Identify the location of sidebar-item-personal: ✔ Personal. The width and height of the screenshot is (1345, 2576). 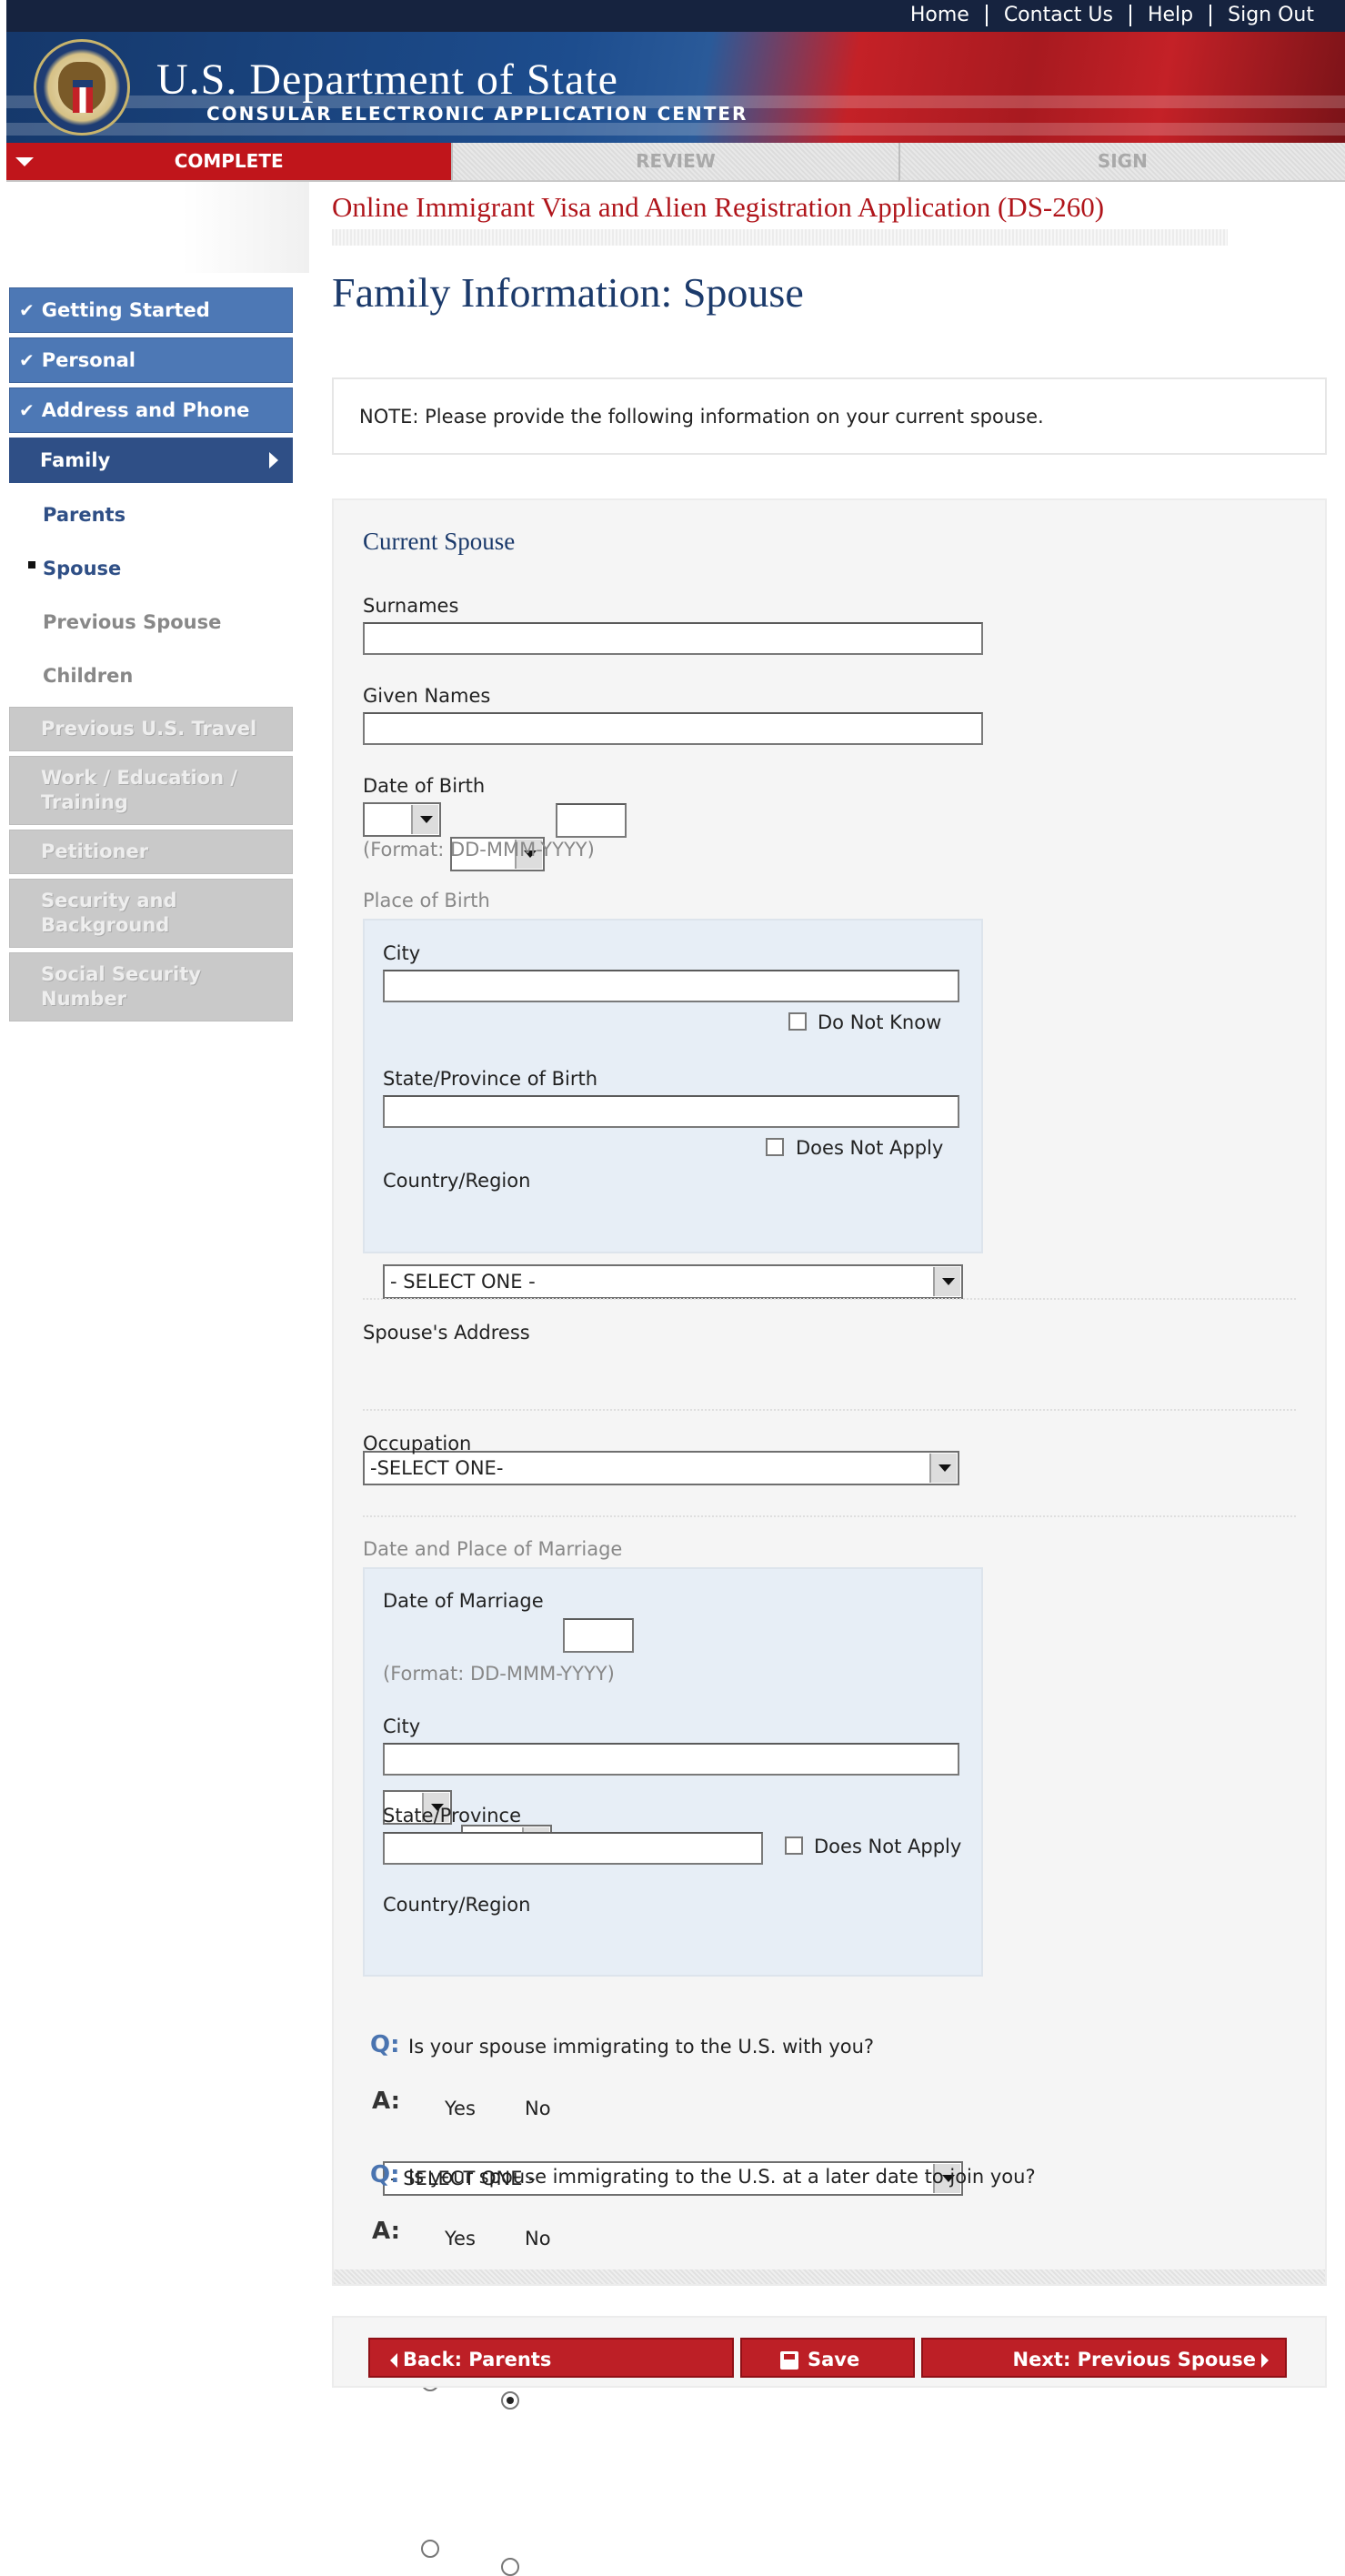
(151, 360).